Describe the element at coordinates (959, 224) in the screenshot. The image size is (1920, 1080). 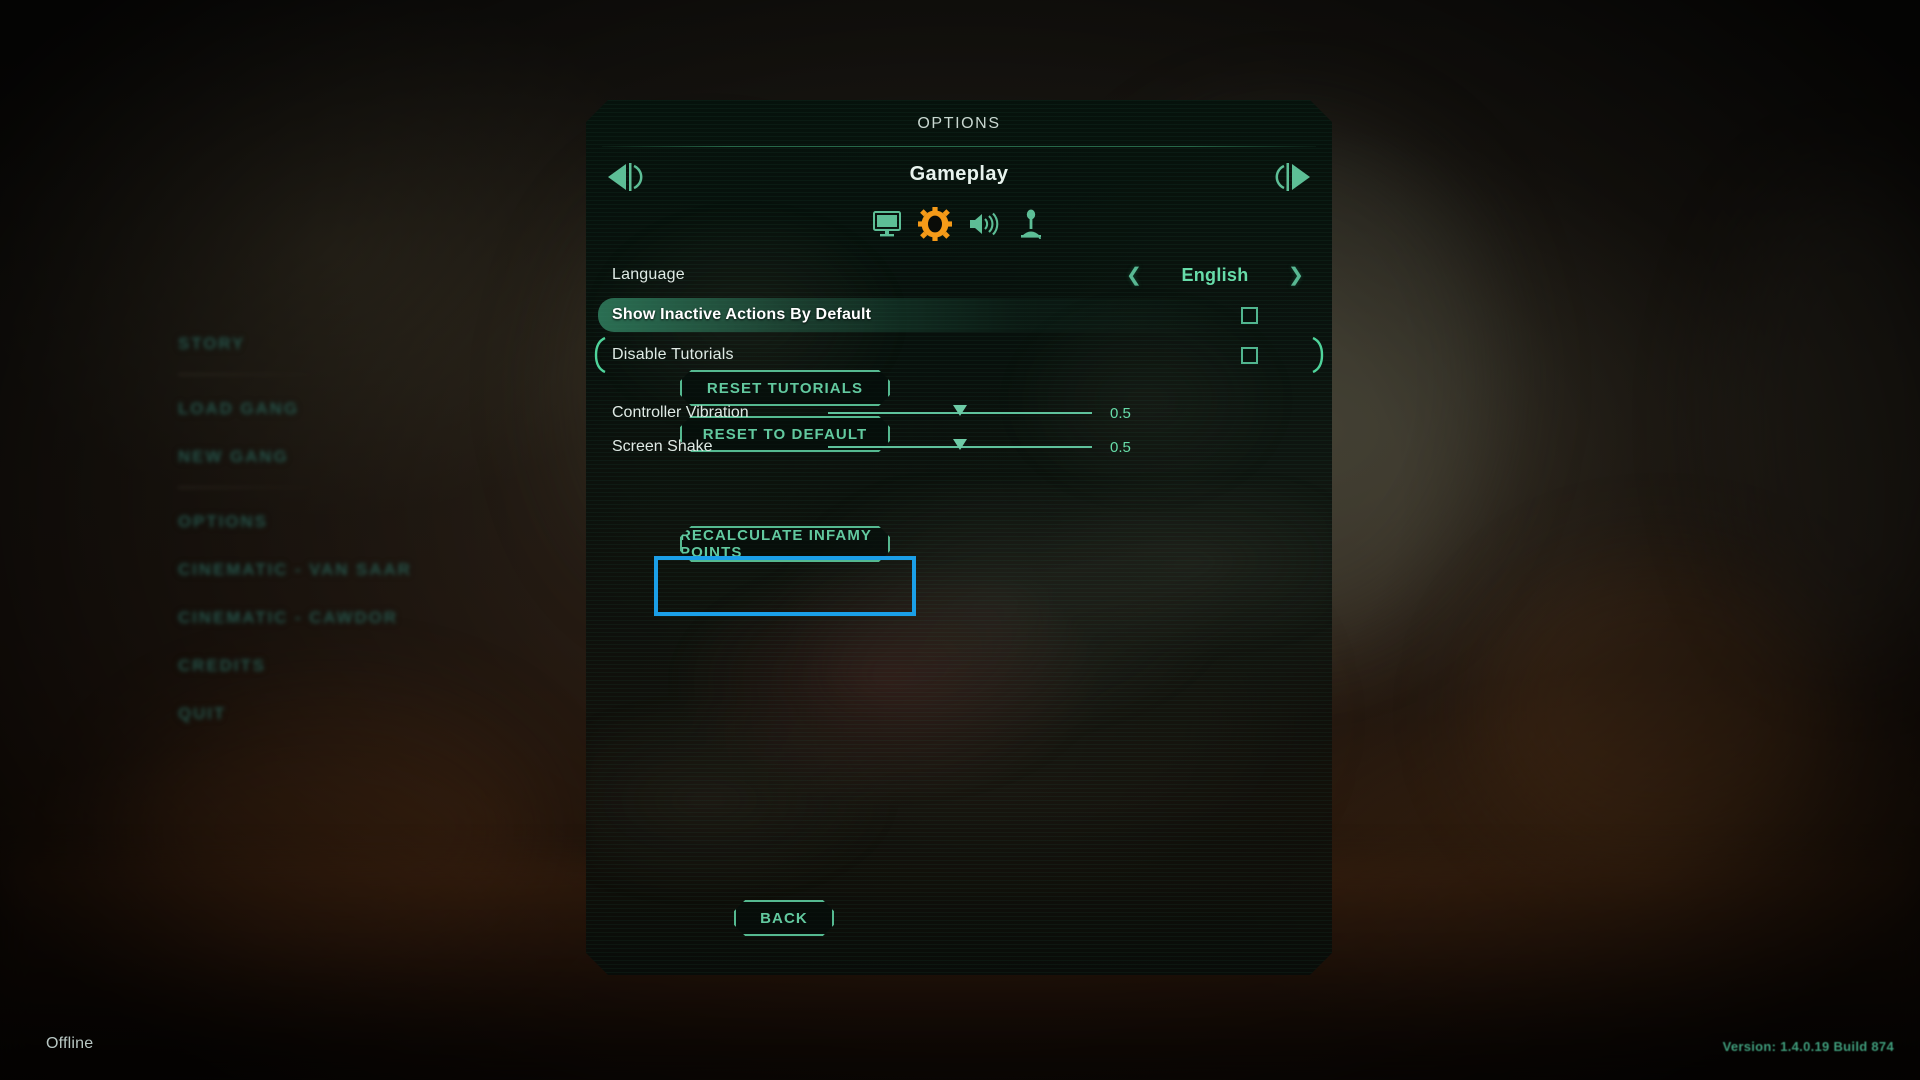
I see `settings-tabs` at that location.